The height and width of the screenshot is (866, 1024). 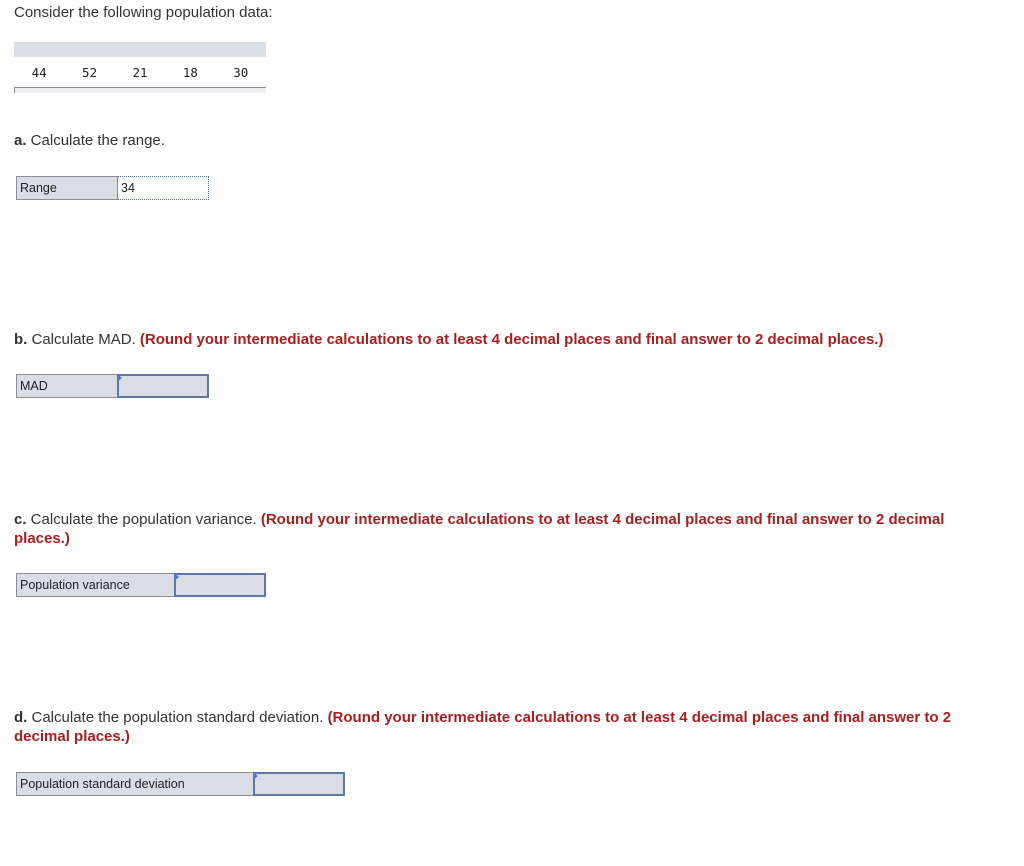 What do you see at coordinates (21, 339) in the screenshot?
I see `question-letter: b.` at bounding box center [21, 339].